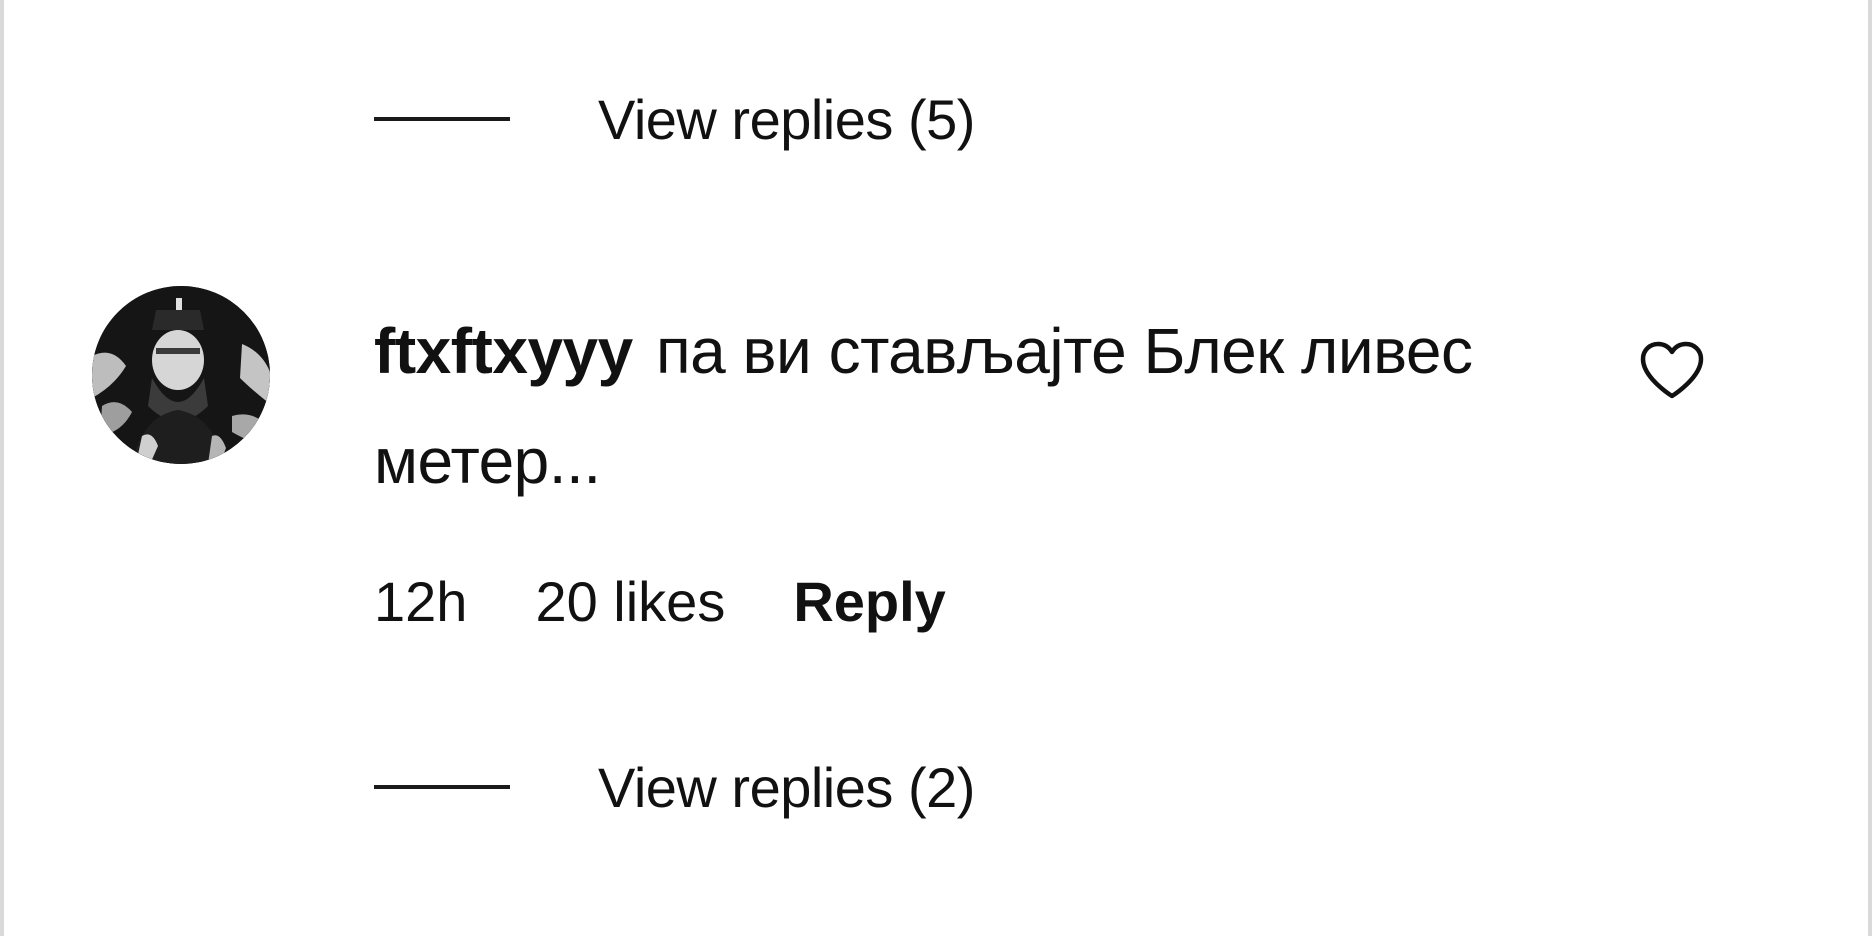  I want to click on view-replies-button: View replies (5), so click(674, 119).